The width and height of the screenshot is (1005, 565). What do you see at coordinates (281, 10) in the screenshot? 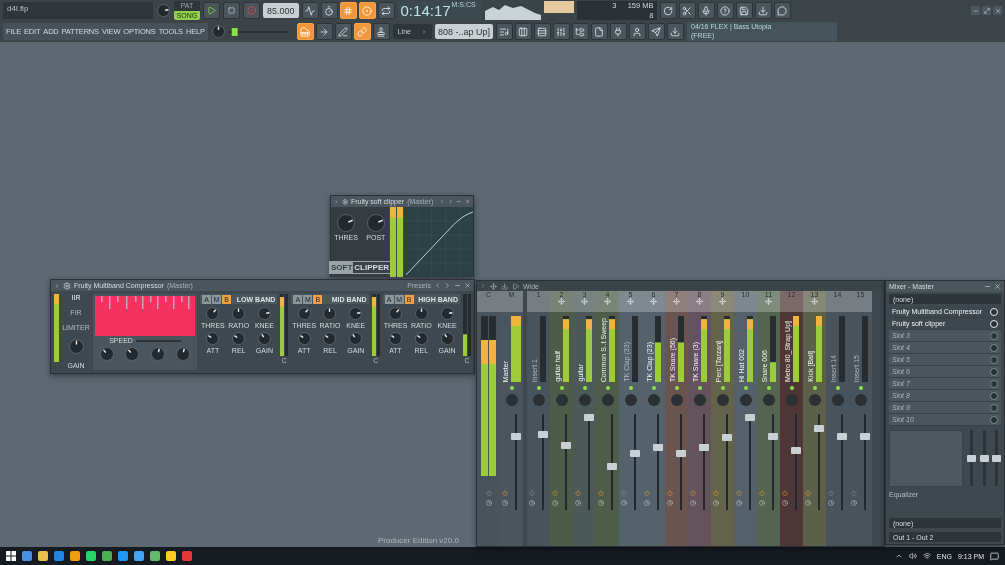
I see `tempo-field: 85.000` at bounding box center [281, 10].